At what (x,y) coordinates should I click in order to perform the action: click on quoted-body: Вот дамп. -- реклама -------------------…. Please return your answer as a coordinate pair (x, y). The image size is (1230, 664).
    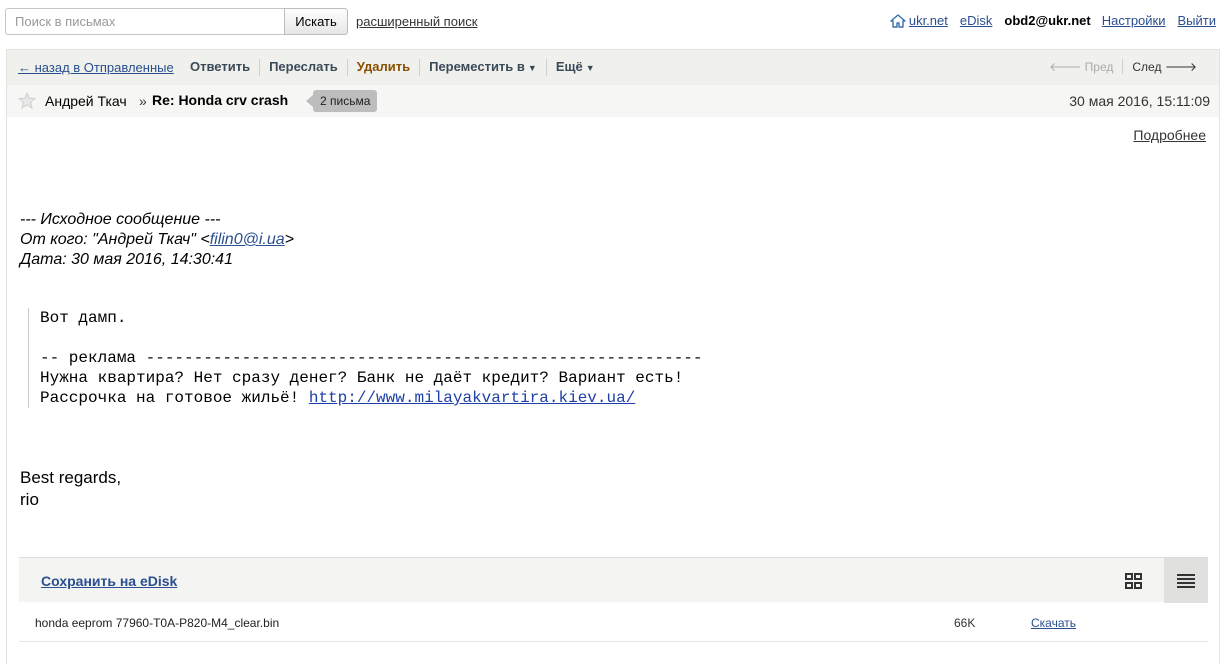
    Looking at the image, I should click on (614, 358).